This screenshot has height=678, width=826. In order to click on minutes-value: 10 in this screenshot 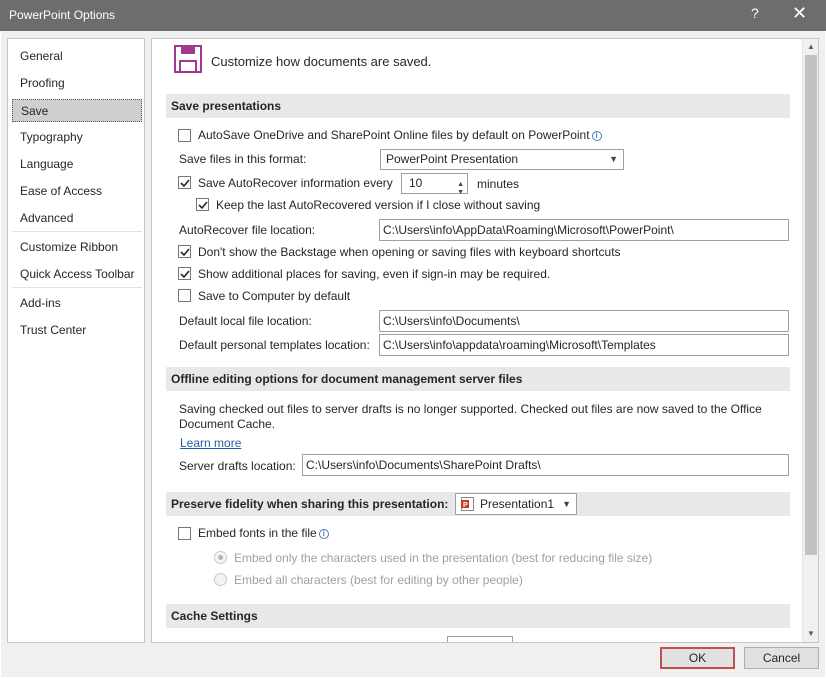, I will do `click(416, 183)`.